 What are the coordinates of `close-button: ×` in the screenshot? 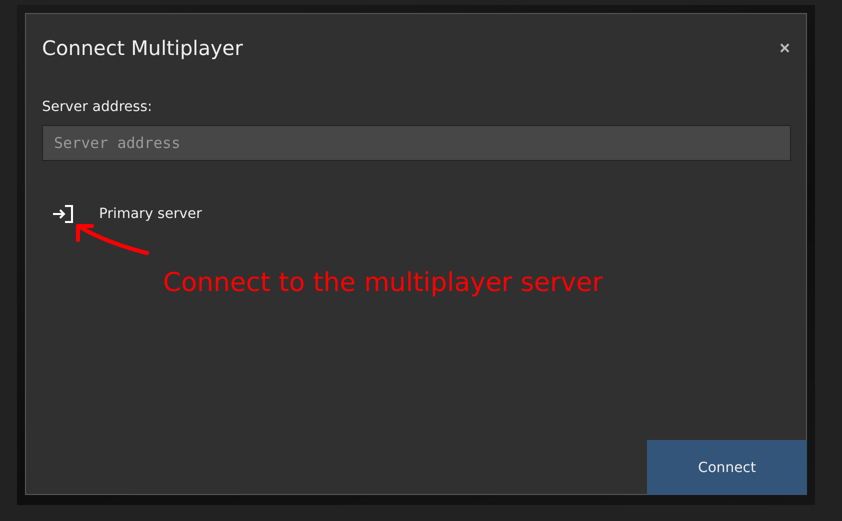 It's located at (784, 48).